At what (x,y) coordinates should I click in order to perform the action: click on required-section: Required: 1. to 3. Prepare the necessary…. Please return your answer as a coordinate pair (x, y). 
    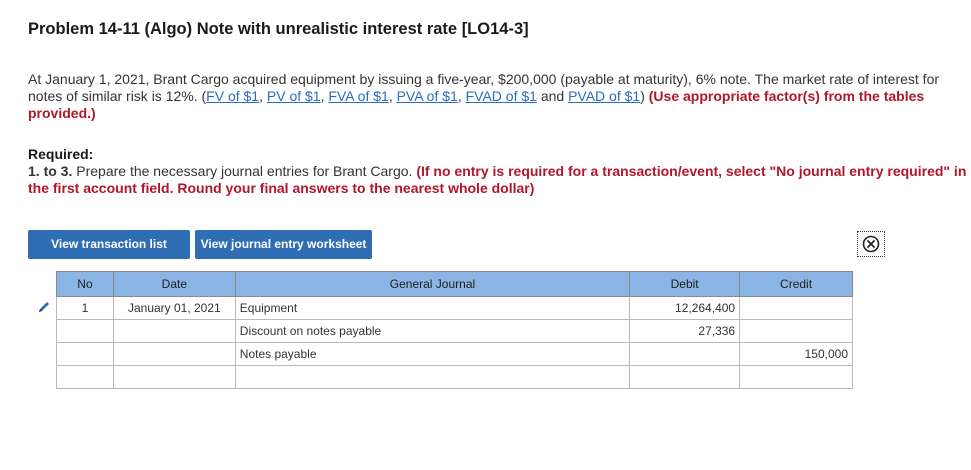
    Looking at the image, I should click on (498, 171).